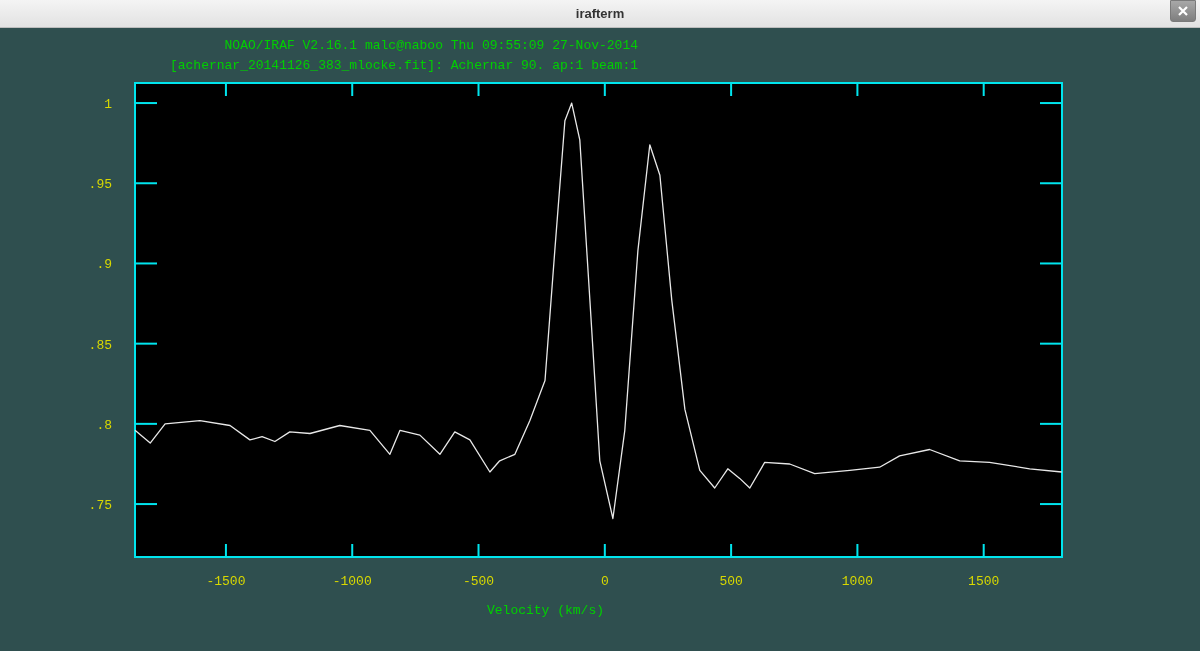 Image resolution: width=1200 pixels, height=651 pixels. I want to click on x-tick-label: 0, so click(604, 581).